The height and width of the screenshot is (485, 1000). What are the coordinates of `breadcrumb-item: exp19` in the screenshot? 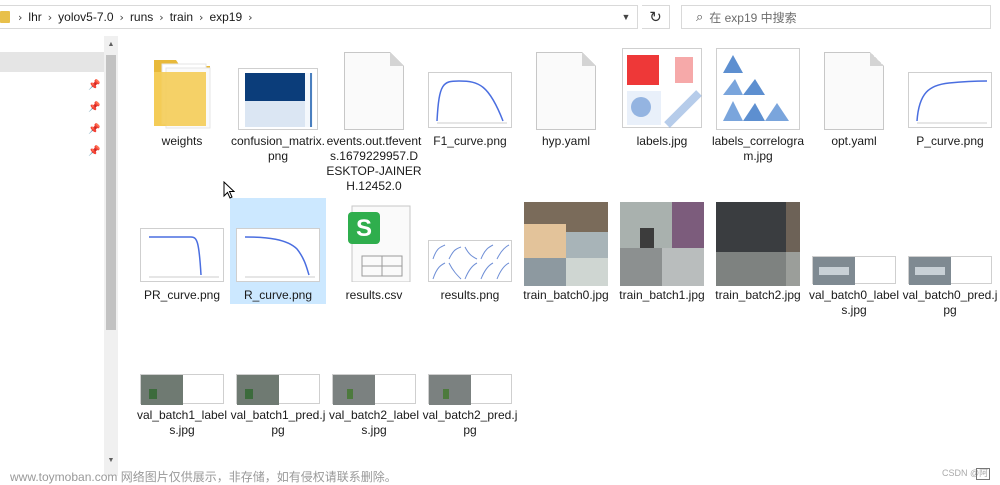 It's located at (225, 17).